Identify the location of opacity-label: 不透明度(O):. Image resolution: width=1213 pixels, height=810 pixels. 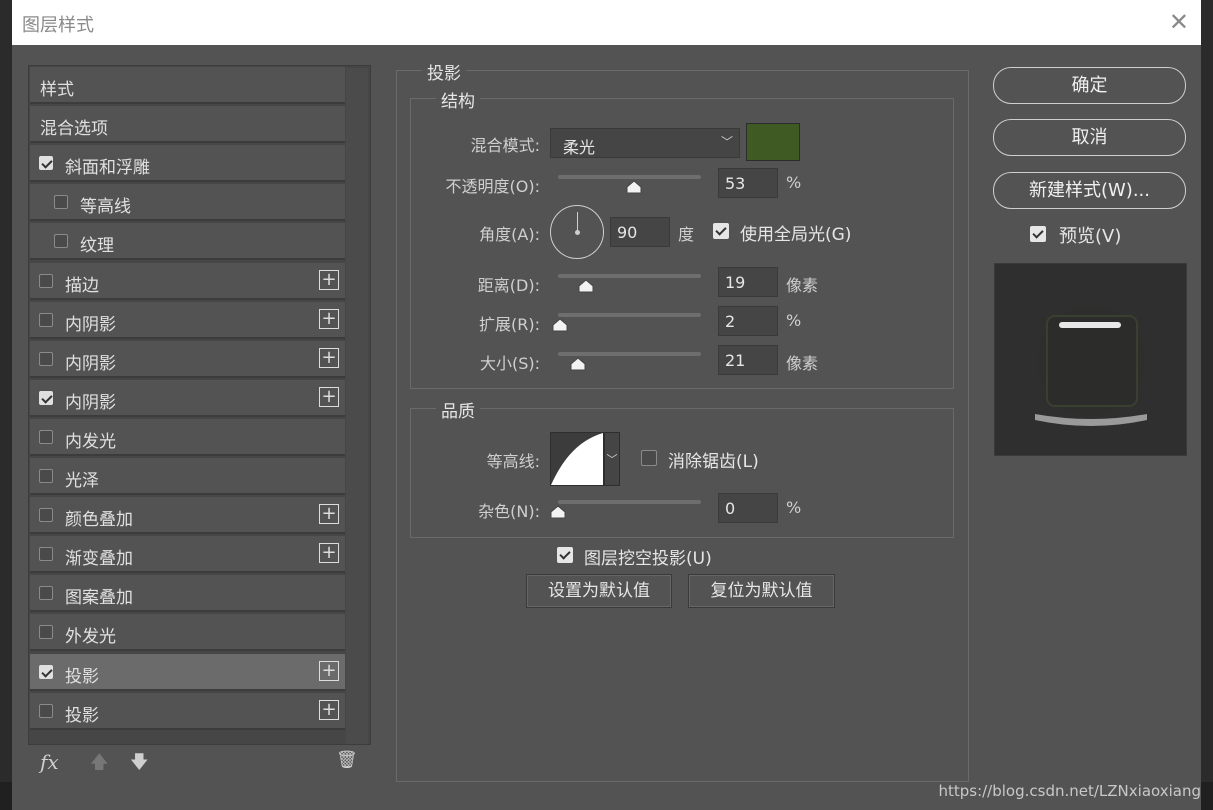
(492, 186).